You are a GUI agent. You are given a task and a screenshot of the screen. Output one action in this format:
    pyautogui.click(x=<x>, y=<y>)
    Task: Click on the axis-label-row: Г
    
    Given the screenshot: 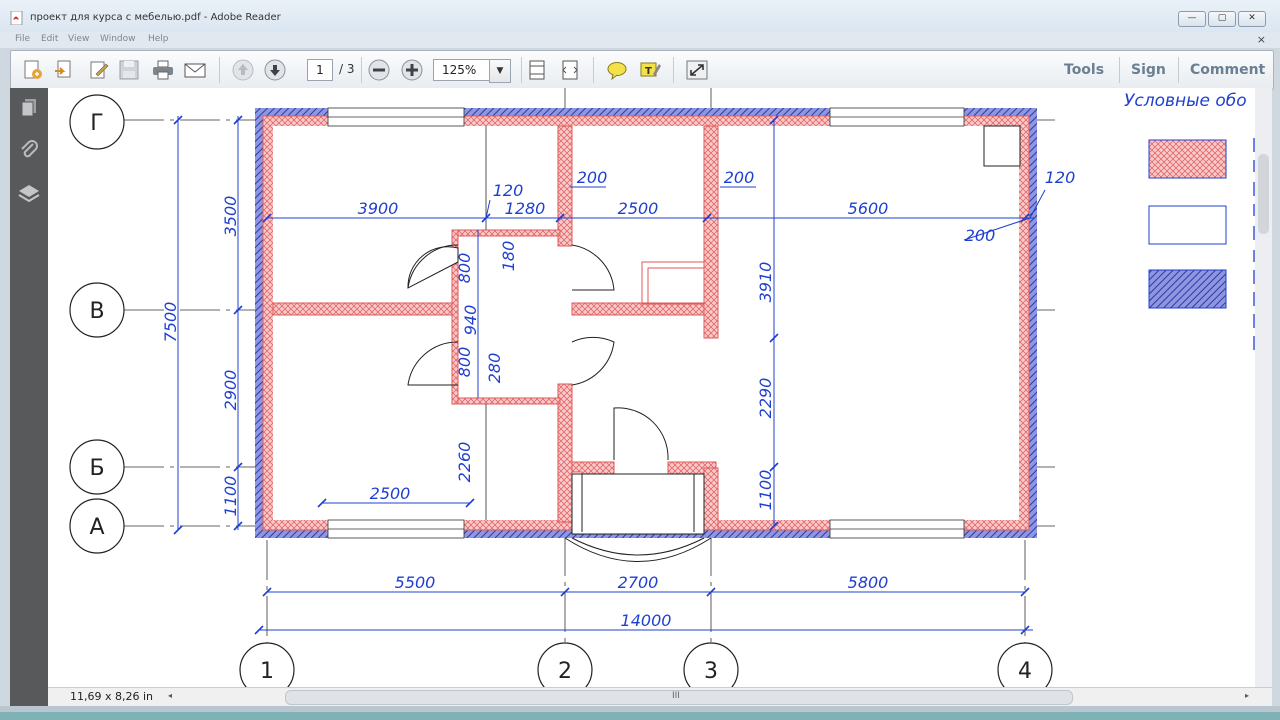 What is the action you would take?
    pyautogui.click(x=96, y=123)
    